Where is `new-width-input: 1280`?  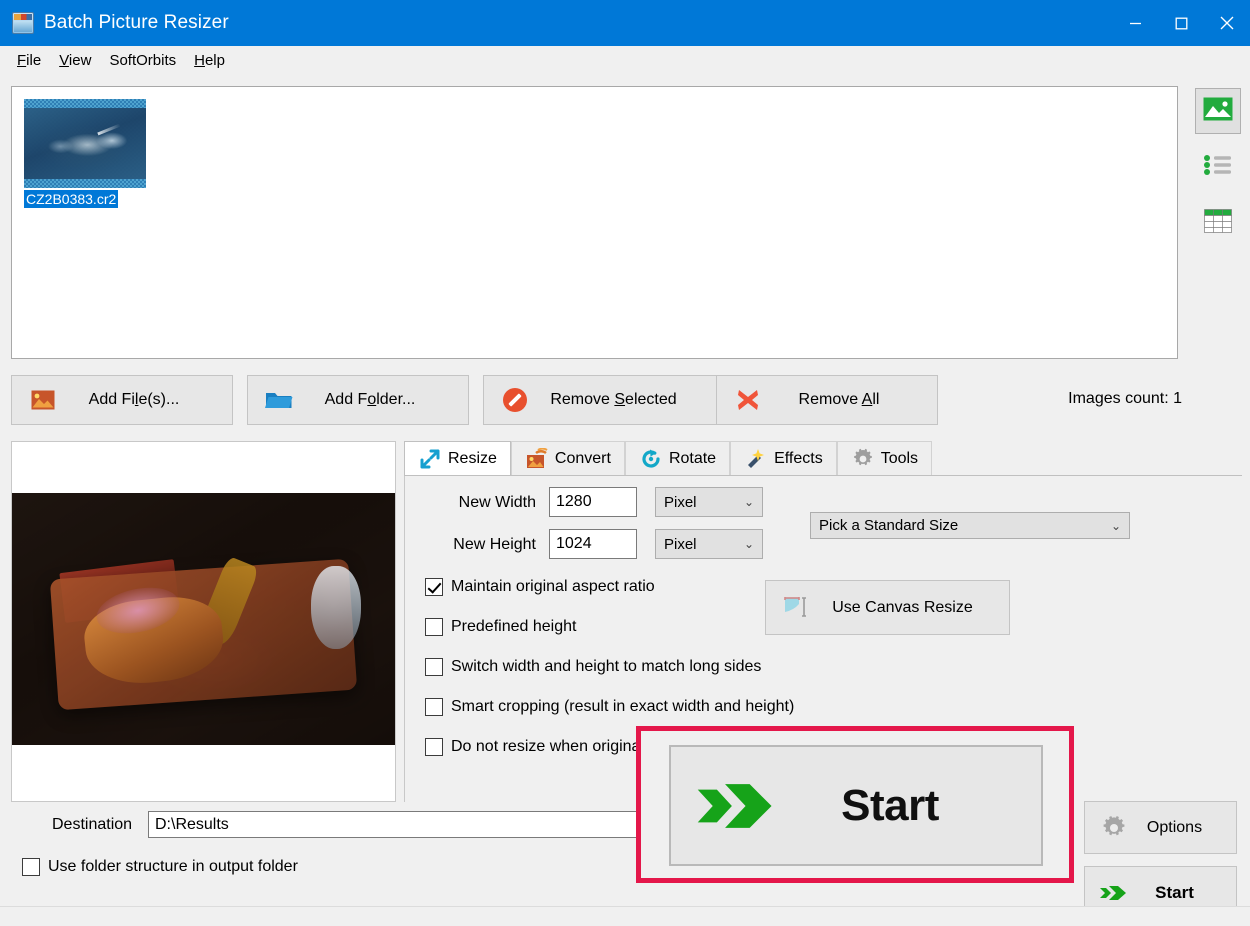
new-width-input: 1280 is located at coordinates (593, 502).